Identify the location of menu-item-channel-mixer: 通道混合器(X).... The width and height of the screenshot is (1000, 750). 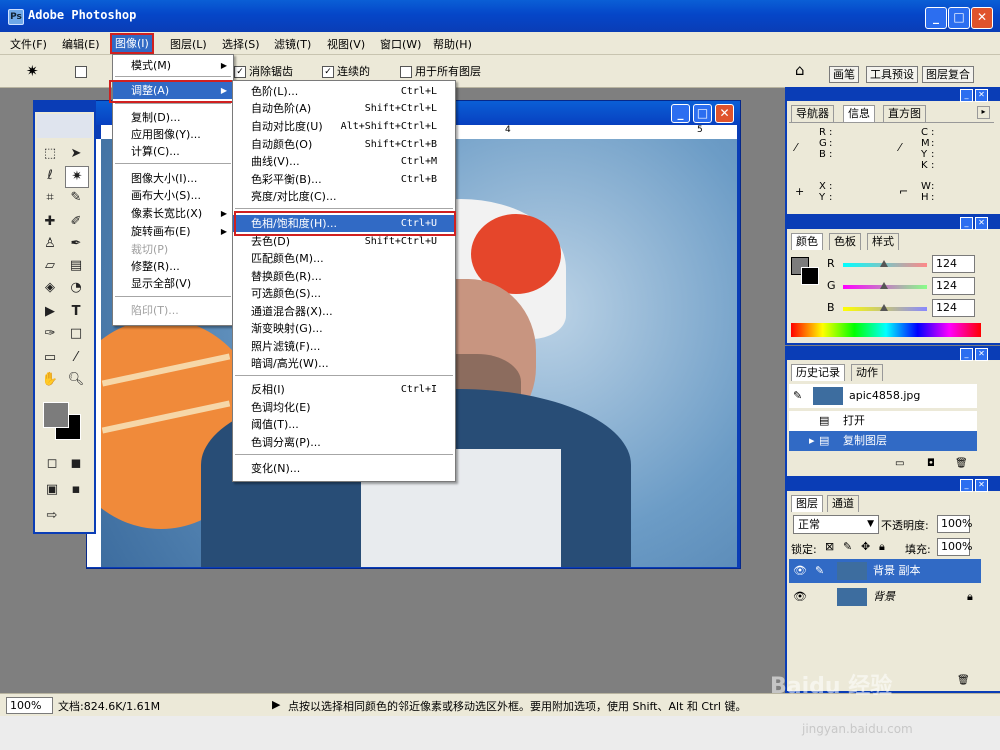
(344, 311).